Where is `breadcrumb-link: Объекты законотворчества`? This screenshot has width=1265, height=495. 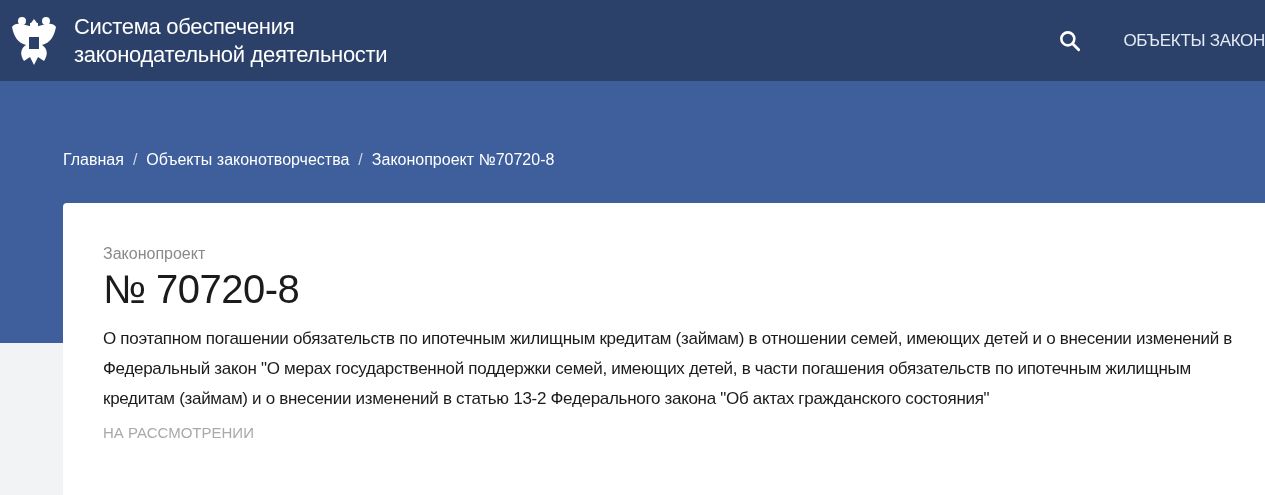
breadcrumb-link: Объекты законотворчества is located at coordinates (248, 160).